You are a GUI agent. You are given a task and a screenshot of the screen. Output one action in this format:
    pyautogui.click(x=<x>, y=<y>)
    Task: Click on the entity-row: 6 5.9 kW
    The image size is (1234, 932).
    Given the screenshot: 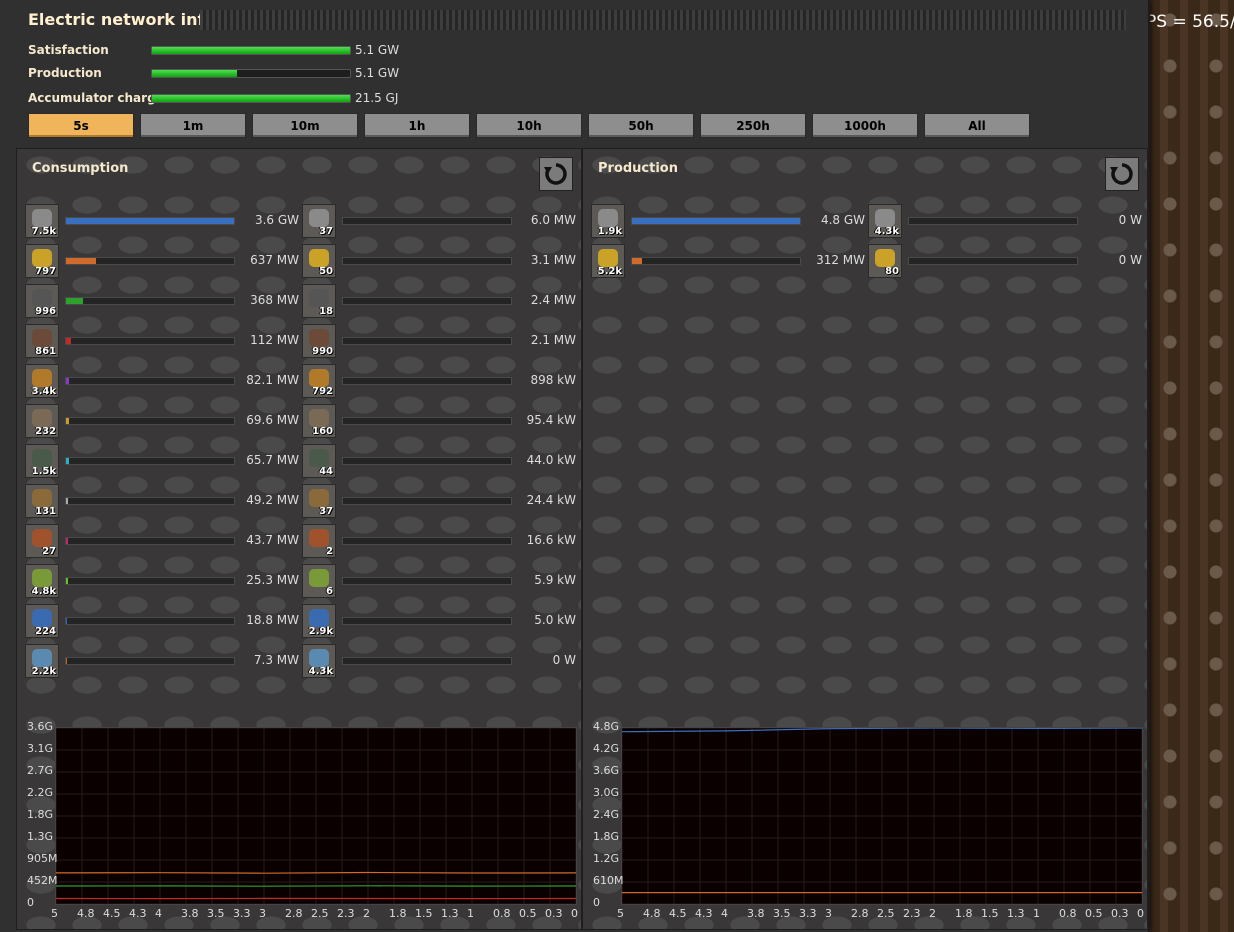 What is the action you would take?
    pyautogui.click(x=441, y=581)
    